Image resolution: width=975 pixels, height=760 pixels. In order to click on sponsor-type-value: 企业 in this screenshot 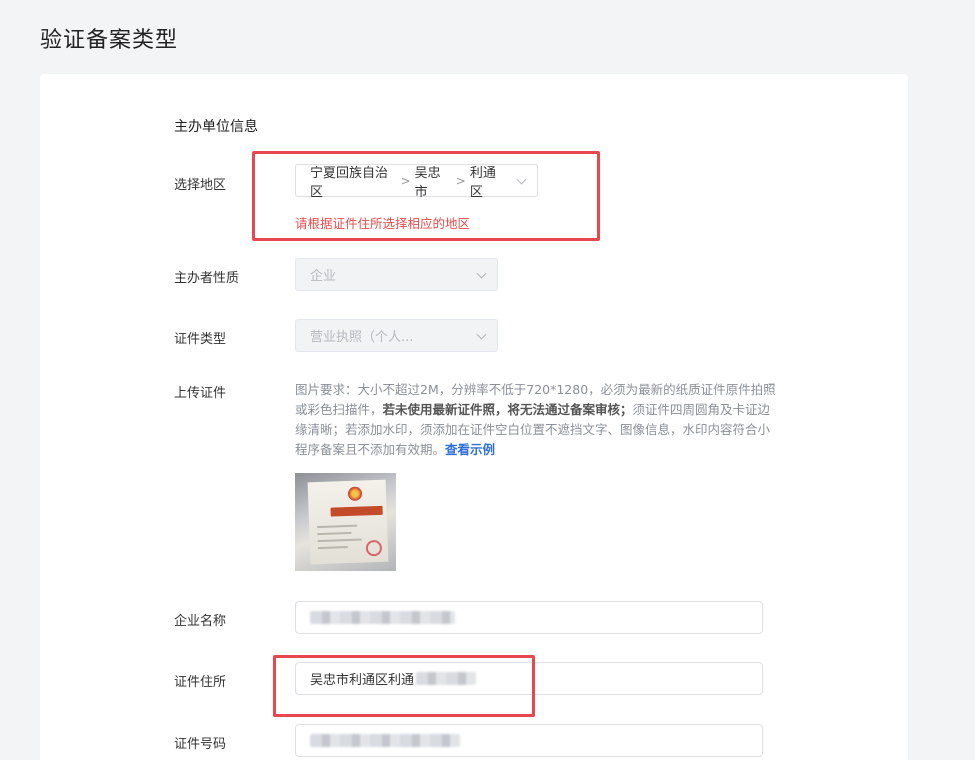, I will do `click(323, 276)`.